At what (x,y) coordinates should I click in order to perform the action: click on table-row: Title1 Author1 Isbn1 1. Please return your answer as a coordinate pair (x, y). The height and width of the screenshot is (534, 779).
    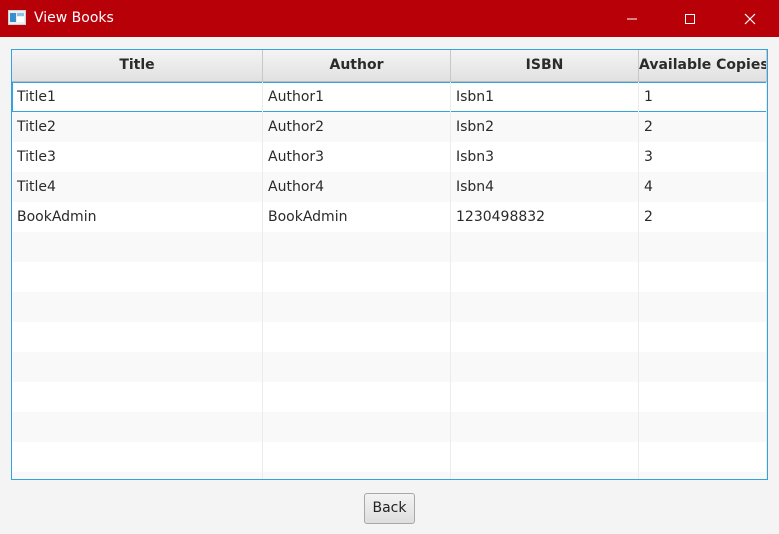
    Looking at the image, I should click on (389, 97).